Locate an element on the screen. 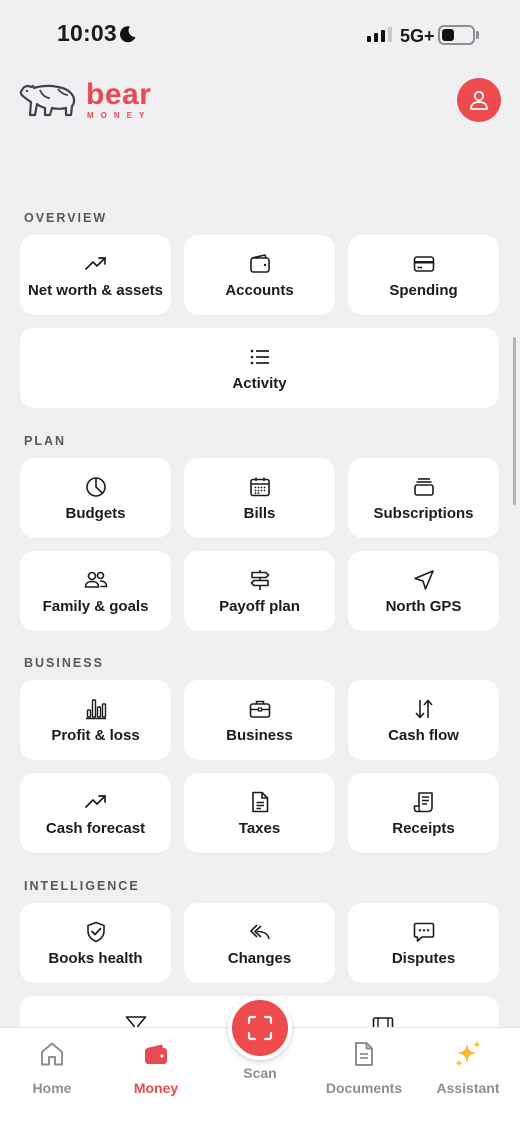 The image size is (520, 1127). scan-icon is located at coordinates (260, 1028).